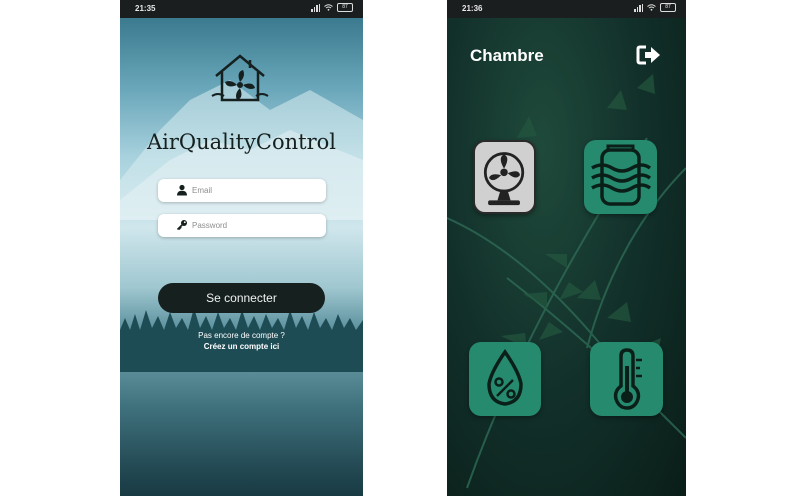  Describe the element at coordinates (241, 346) in the screenshot. I see `signup-link: Créez un compte ici` at that location.